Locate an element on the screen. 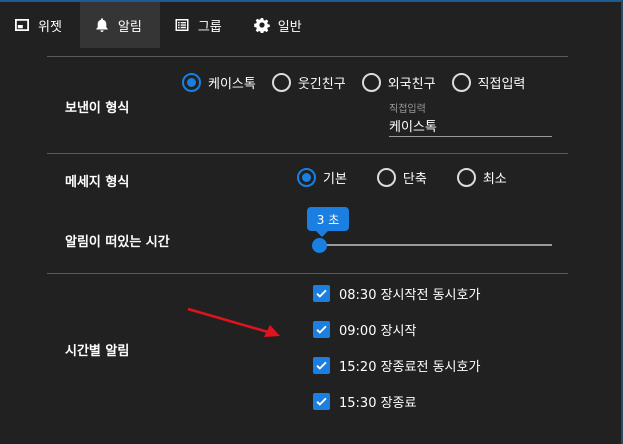 The width and height of the screenshot is (623, 444). message-radio-short: 단축 is located at coordinates (401, 177).